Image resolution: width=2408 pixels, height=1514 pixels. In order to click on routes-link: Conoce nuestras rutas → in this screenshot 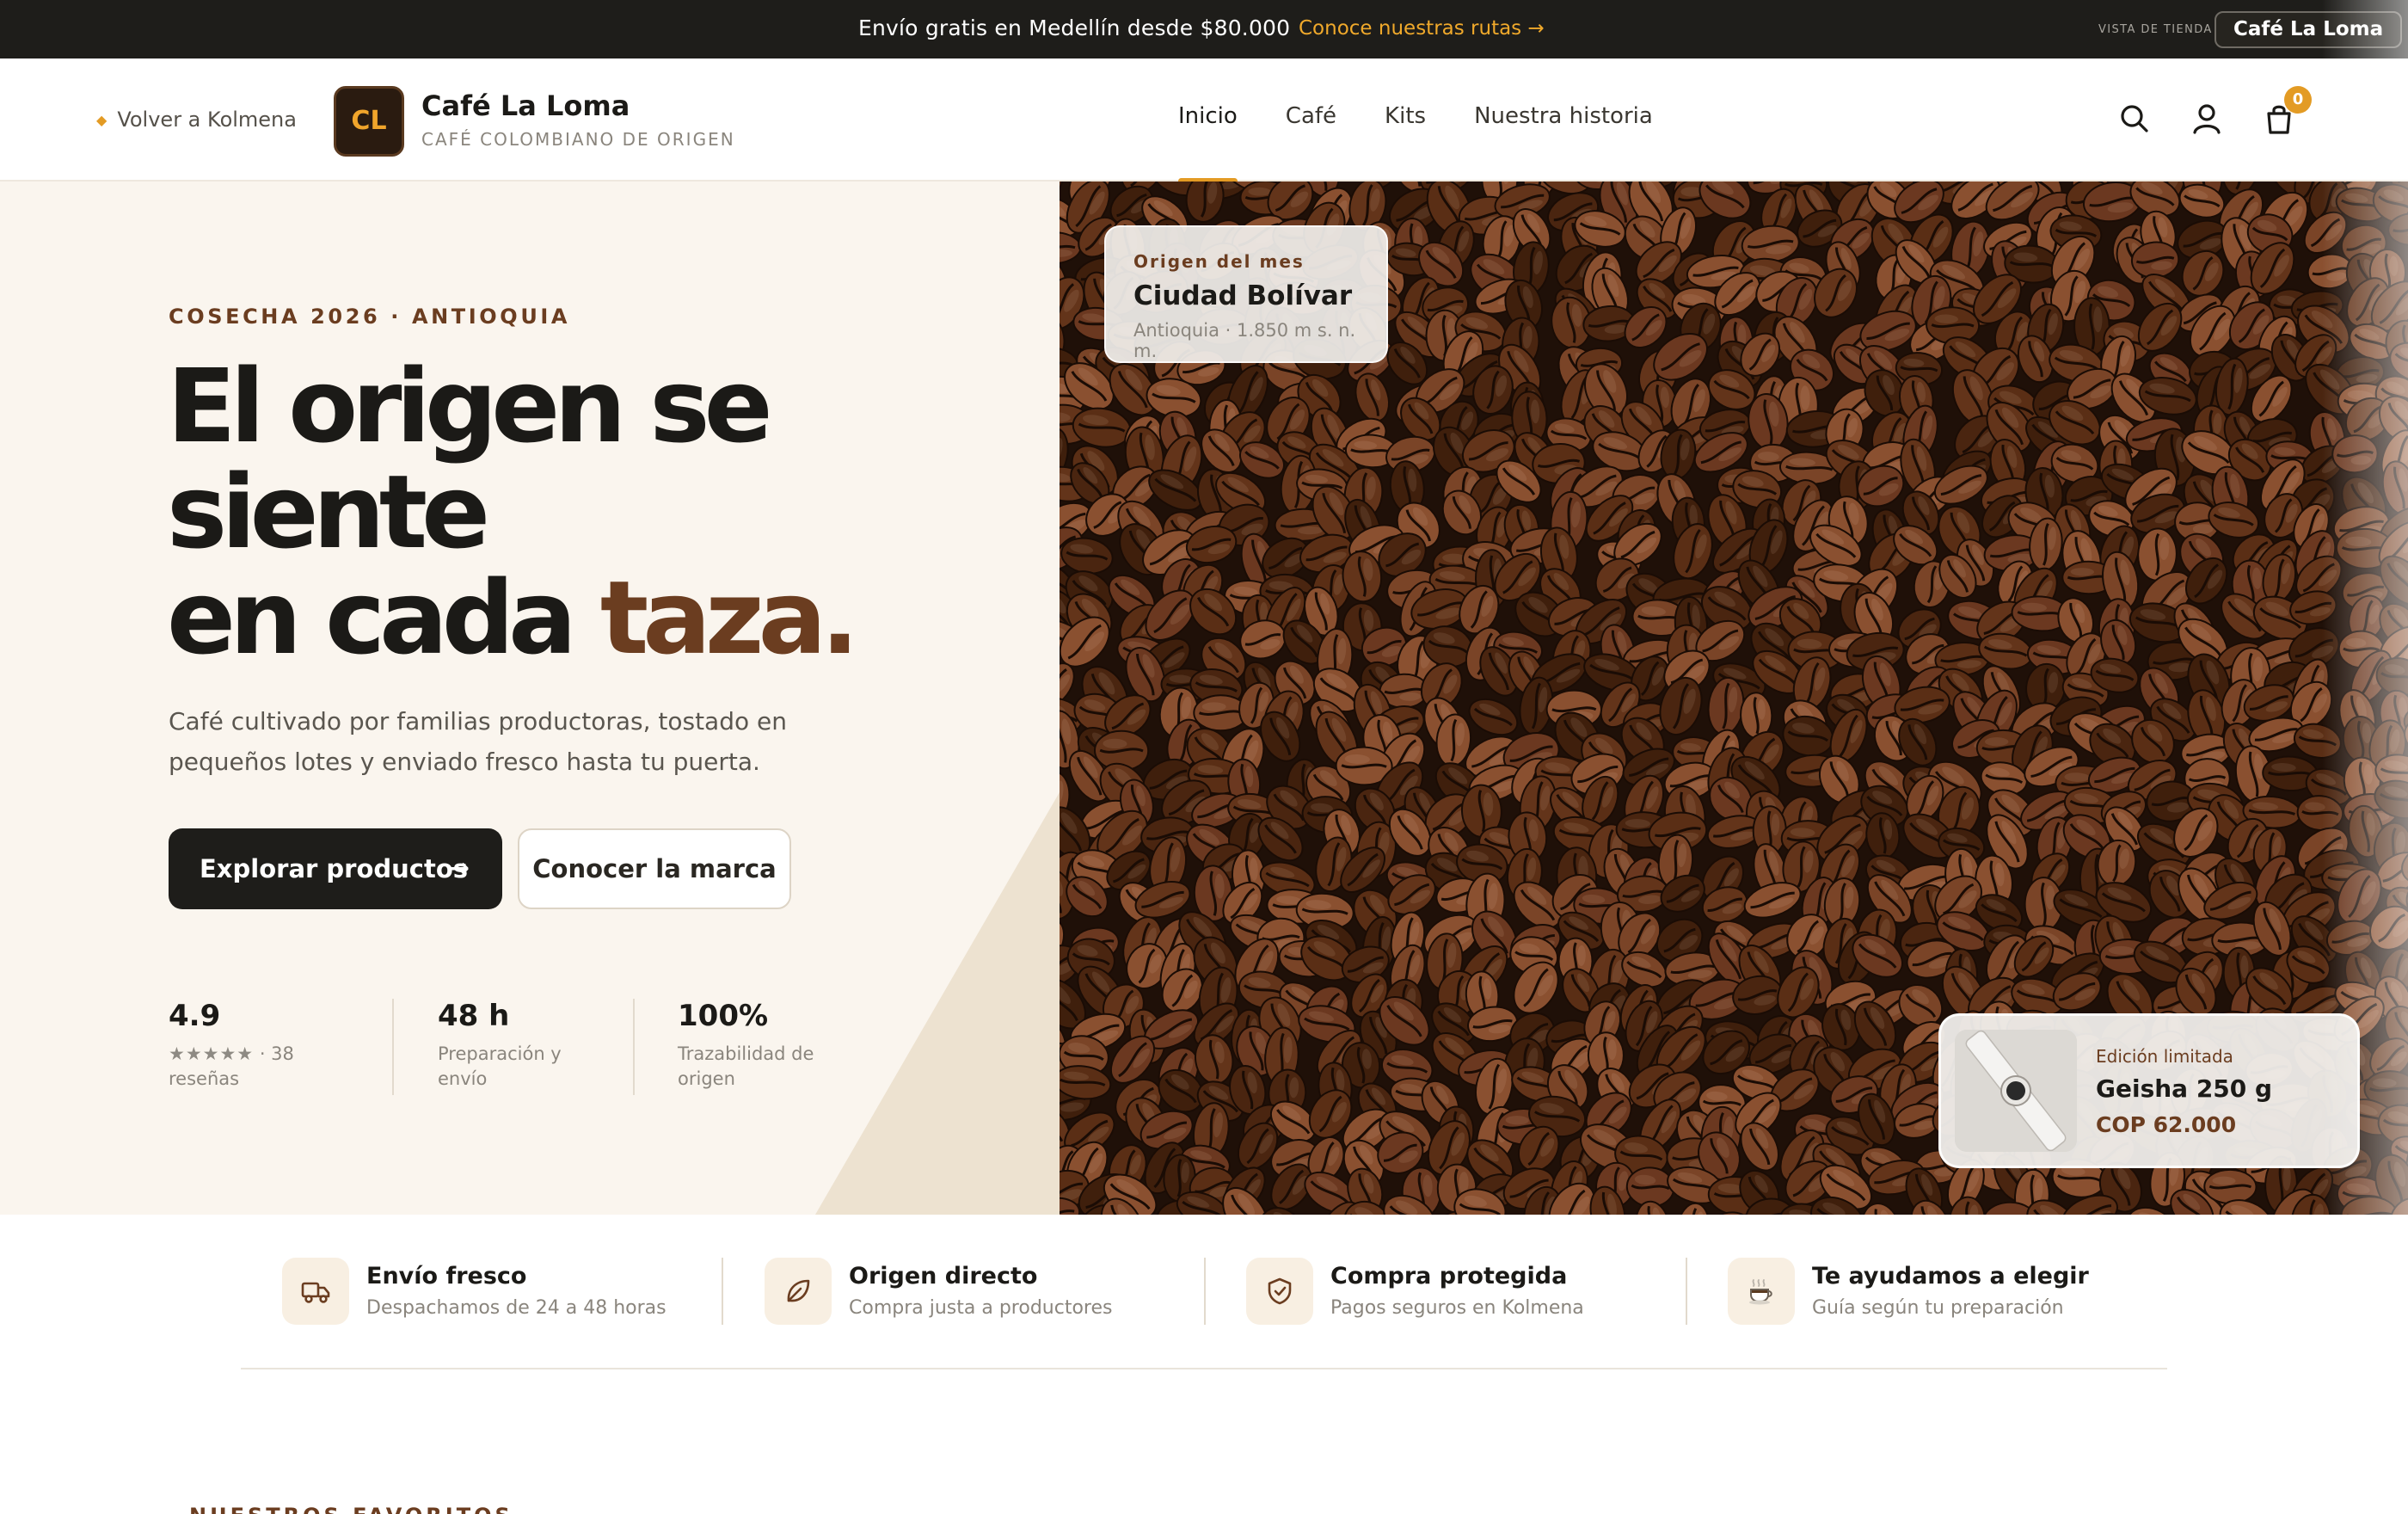, I will do `click(1422, 28)`.